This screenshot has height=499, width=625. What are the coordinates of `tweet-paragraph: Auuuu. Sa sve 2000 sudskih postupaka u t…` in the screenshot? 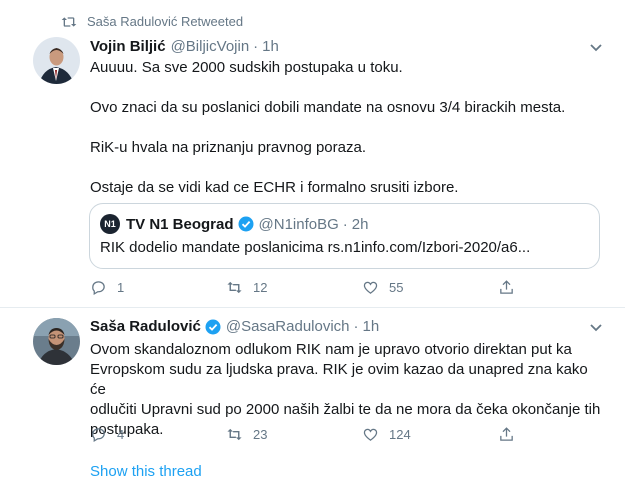 It's located at (246, 67).